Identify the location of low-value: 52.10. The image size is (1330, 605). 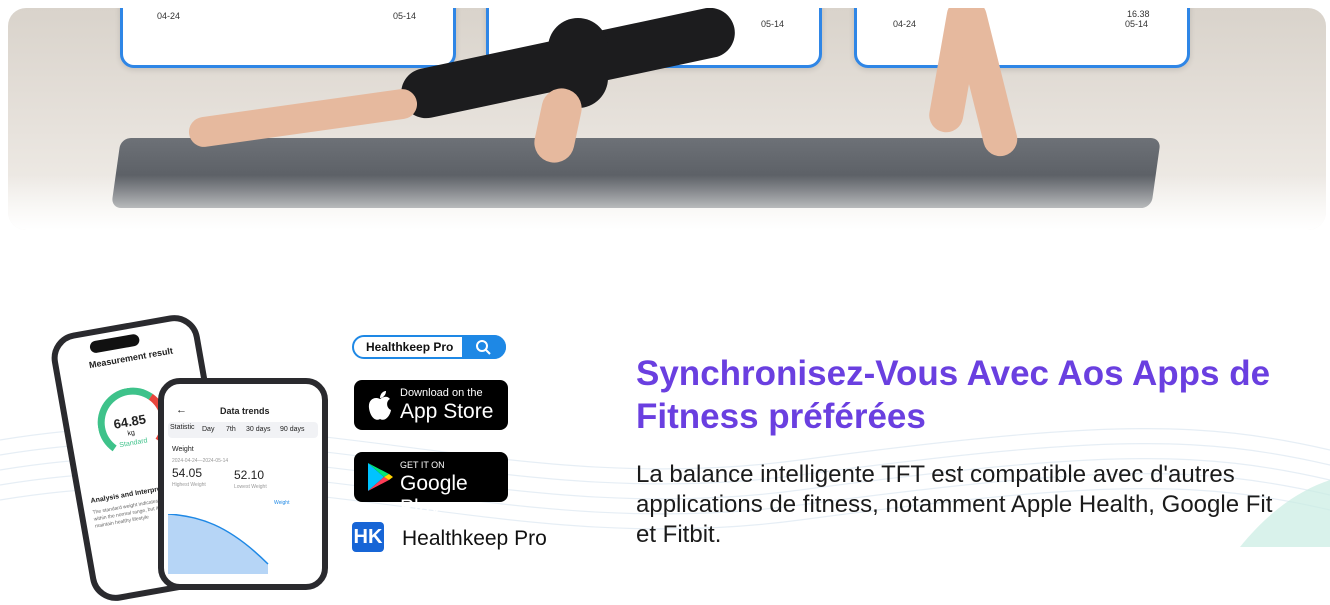
(249, 475).